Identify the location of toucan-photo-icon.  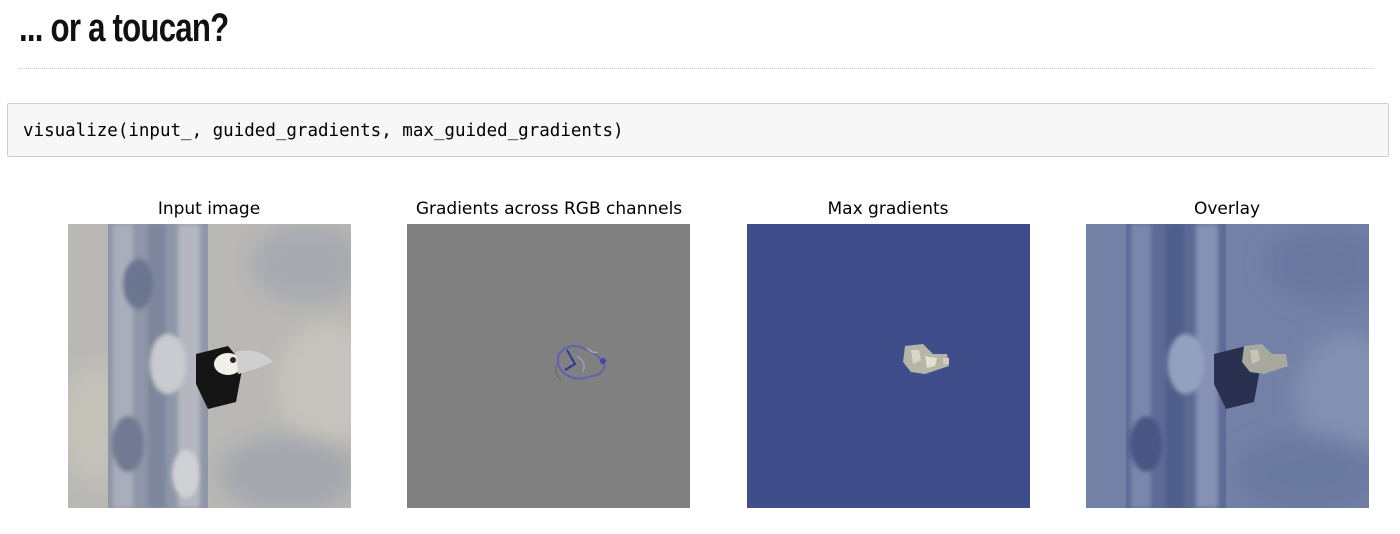
(209, 366).